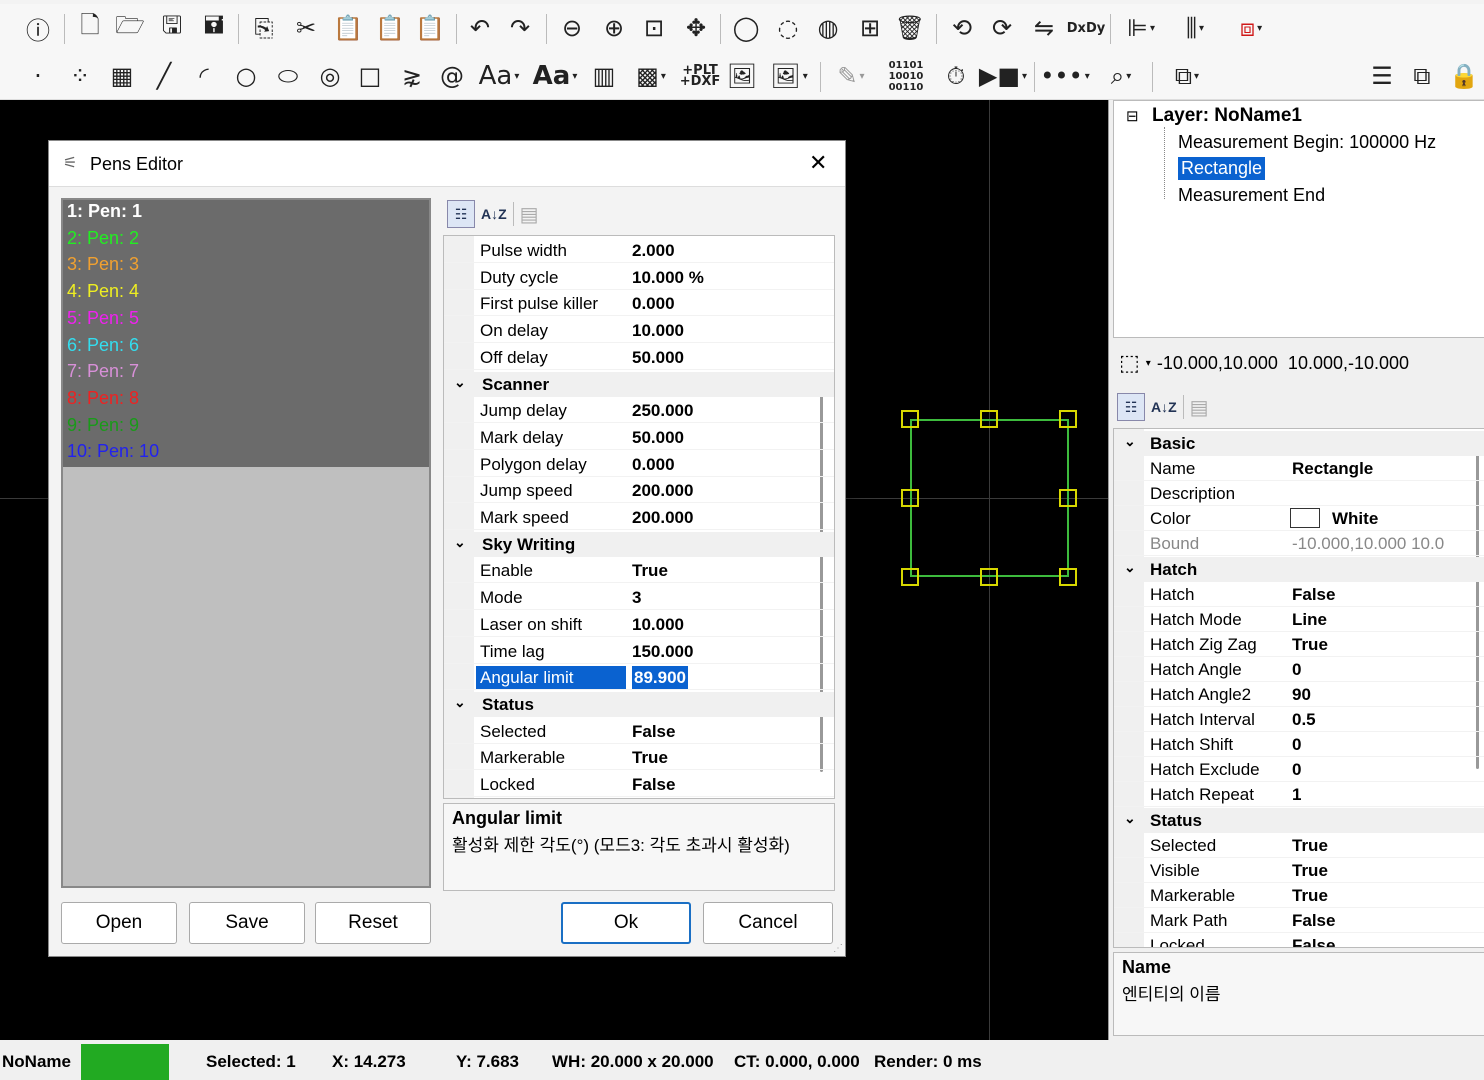 Image resolution: width=1484 pixels, height=1080 pixels. Describe the element at coordinates (572, 28) in the screenshot. I see `zoom-out-icon: ⊖` at that location.